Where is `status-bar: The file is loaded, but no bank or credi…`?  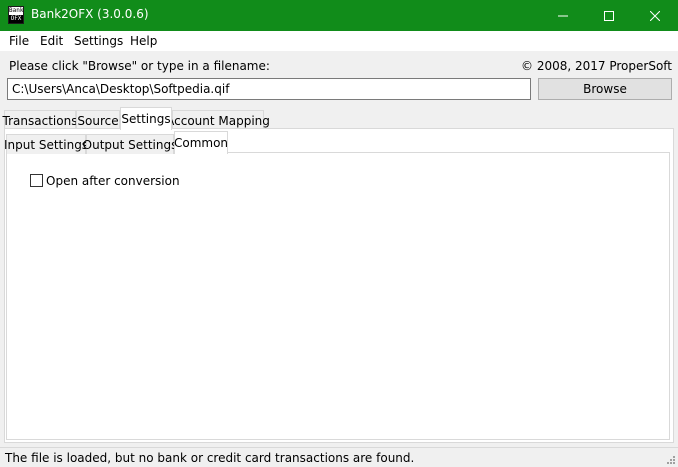
status-bar: The file is loaded, but no bank or credi… is located at coordinates (339, 457).